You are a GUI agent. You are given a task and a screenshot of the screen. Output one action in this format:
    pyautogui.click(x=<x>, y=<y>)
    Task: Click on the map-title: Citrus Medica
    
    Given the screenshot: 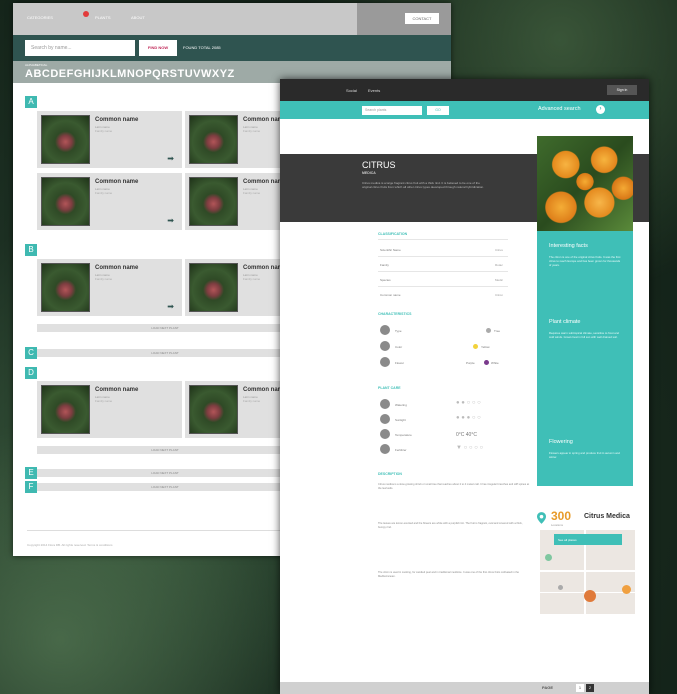 What is the action you would take?
    pyautogui.click(x=607, y=516)
    